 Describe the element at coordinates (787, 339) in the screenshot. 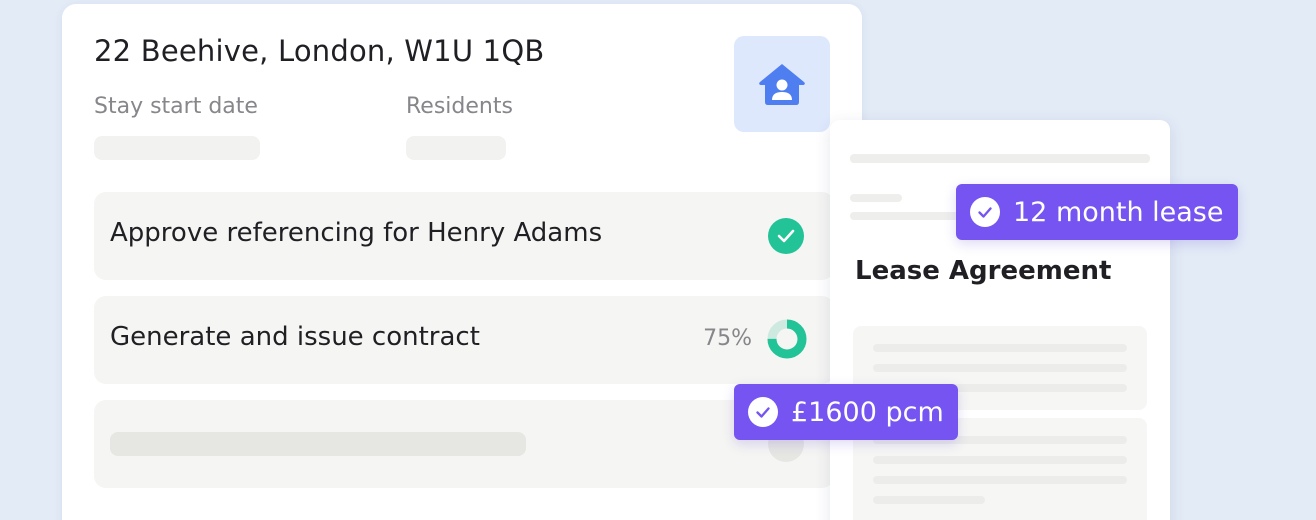

I see `progress-donut-icon` at that location.